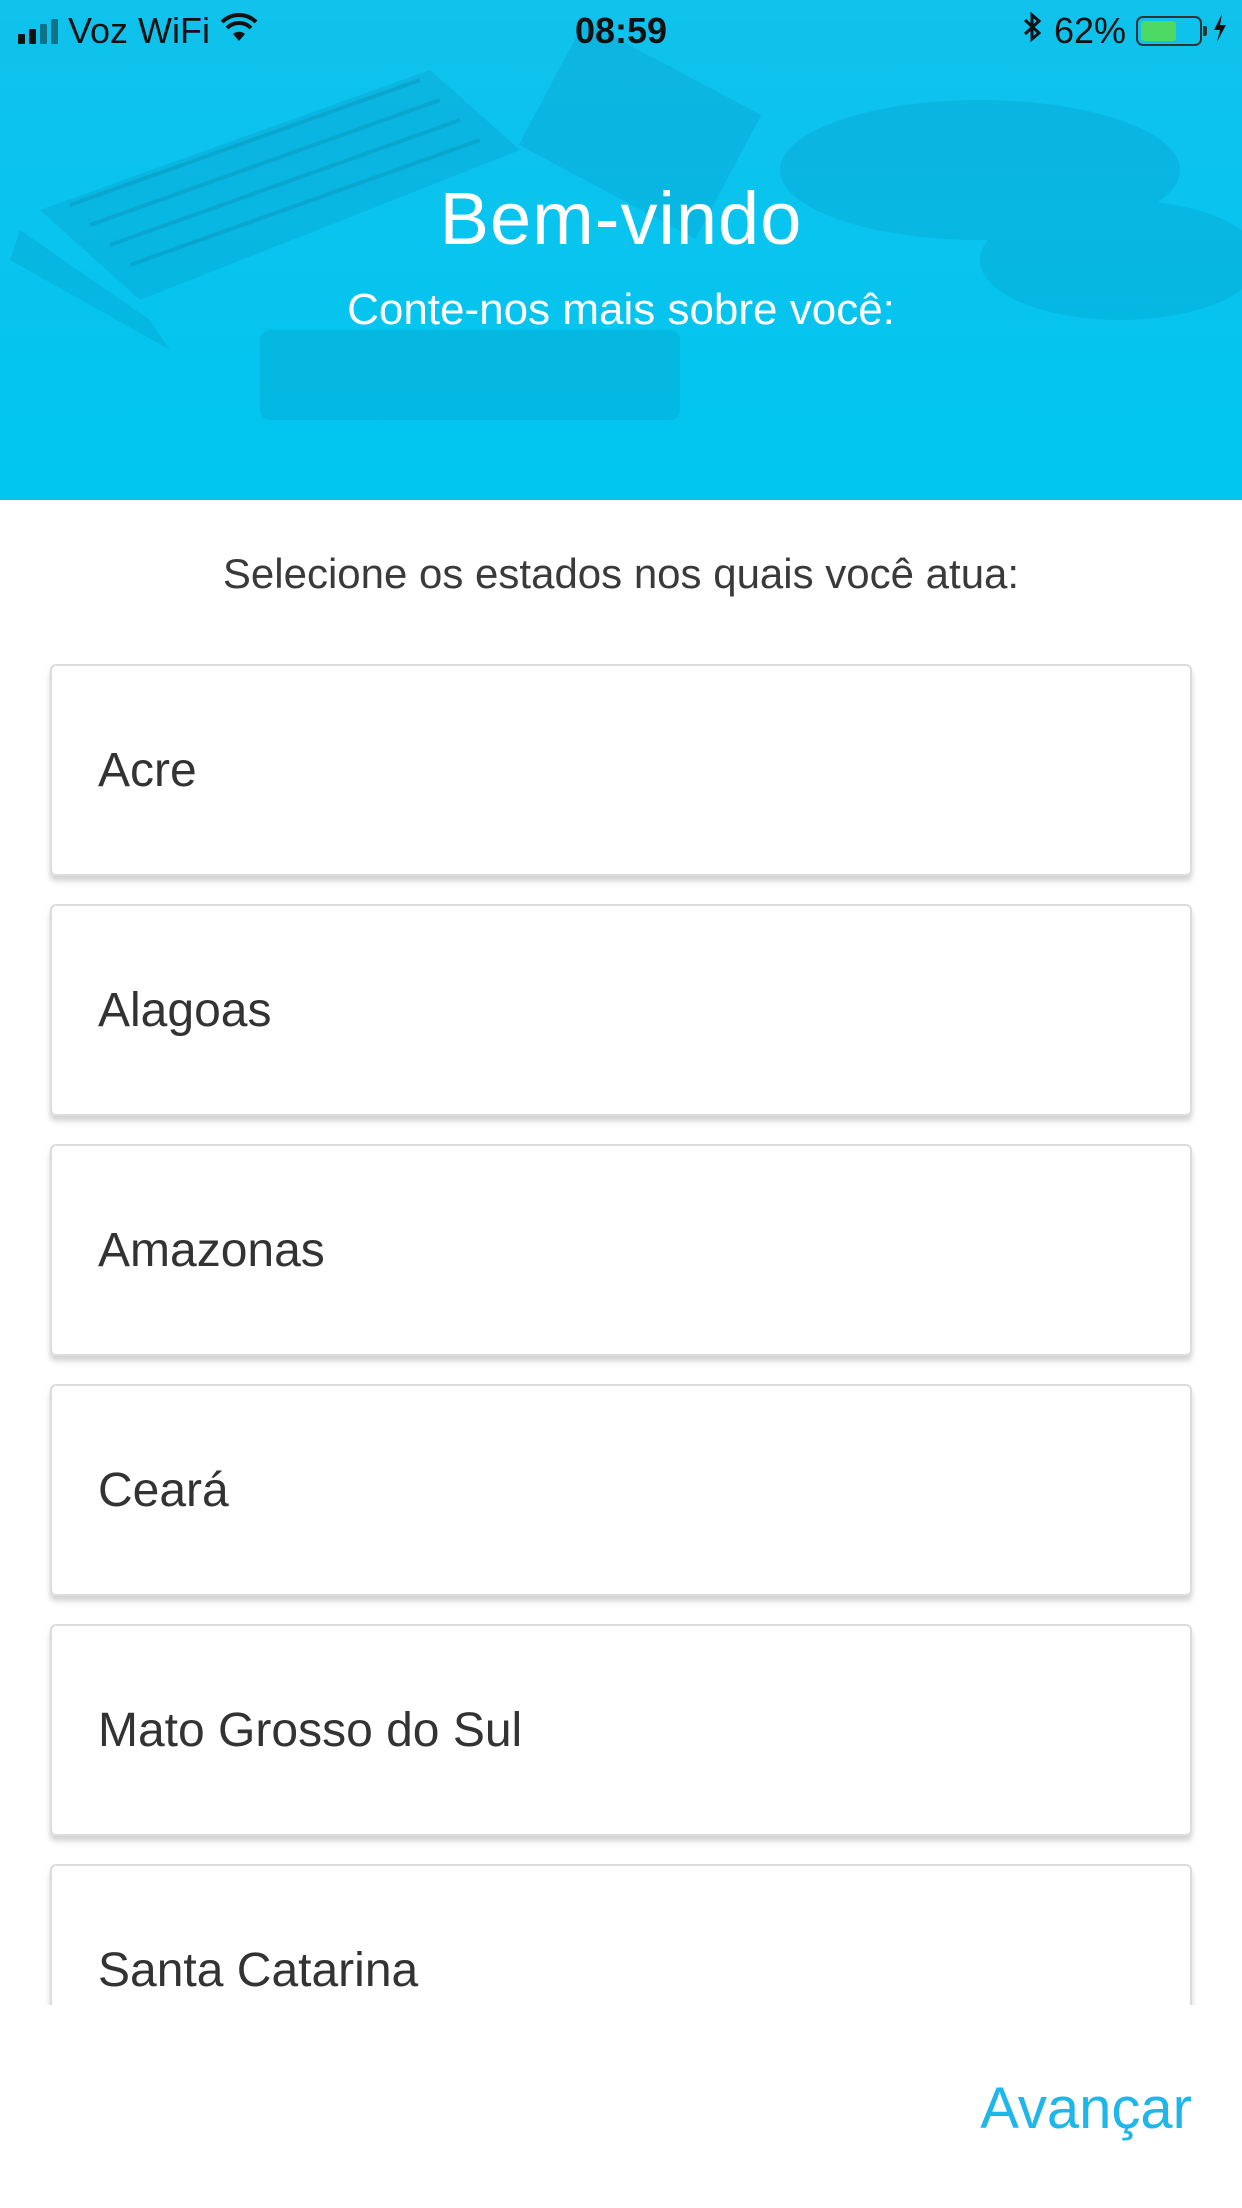  I want to click on battery-icon, so click(1171, 31).